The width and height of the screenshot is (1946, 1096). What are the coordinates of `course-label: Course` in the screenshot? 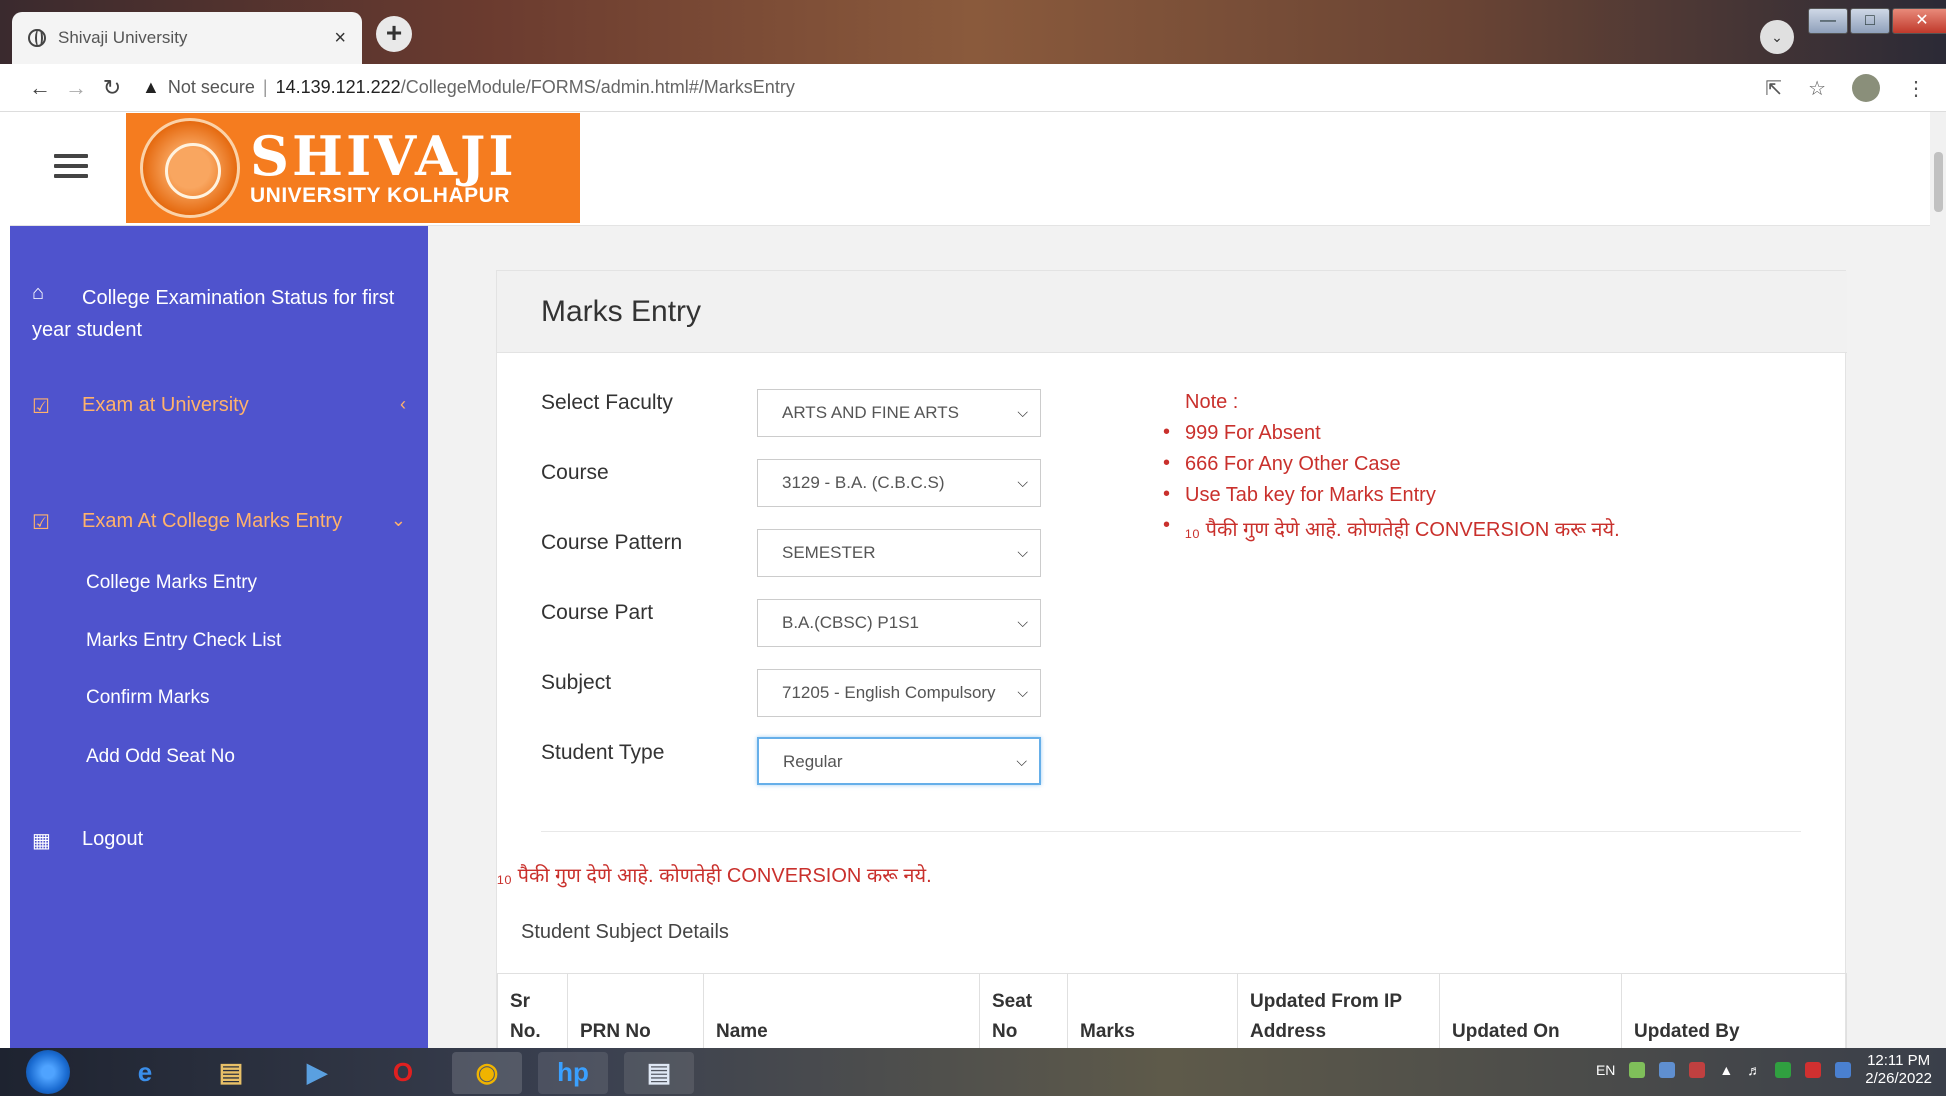 It's located at (575, 472).